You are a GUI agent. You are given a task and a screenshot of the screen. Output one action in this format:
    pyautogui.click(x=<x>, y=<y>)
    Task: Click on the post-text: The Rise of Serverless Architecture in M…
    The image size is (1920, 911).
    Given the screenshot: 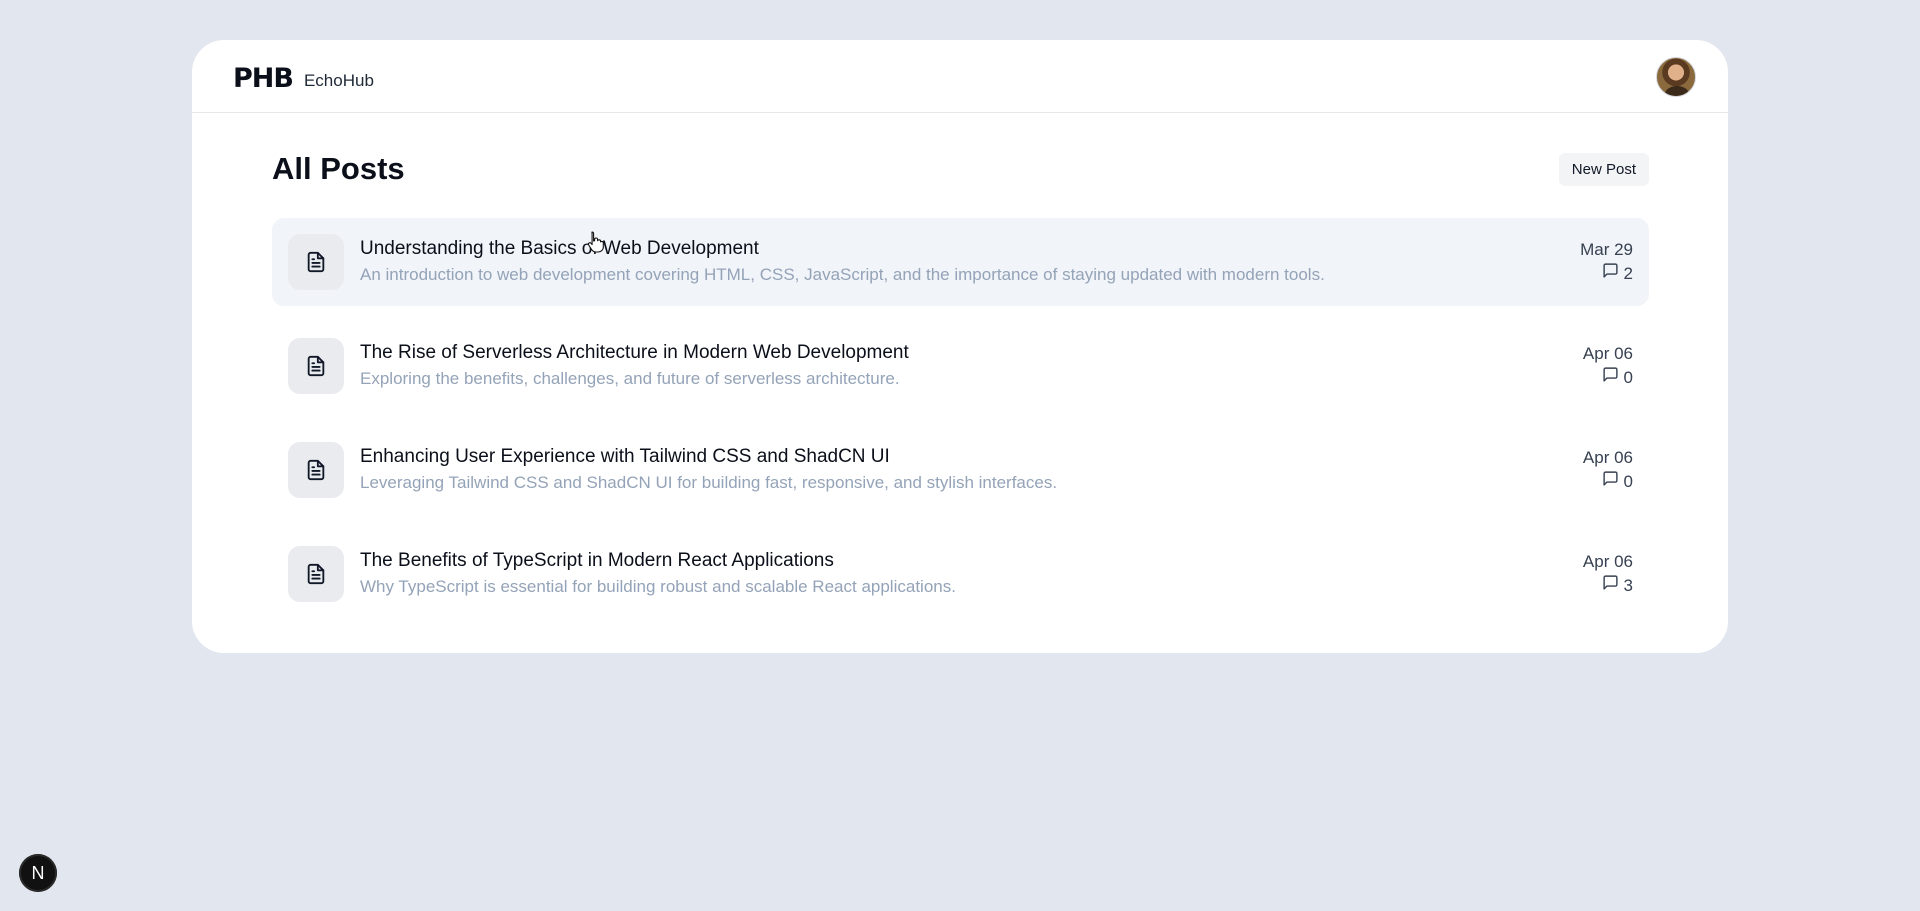 What is the action you would take?
    pyautogui.click(x=971, y=366)
    